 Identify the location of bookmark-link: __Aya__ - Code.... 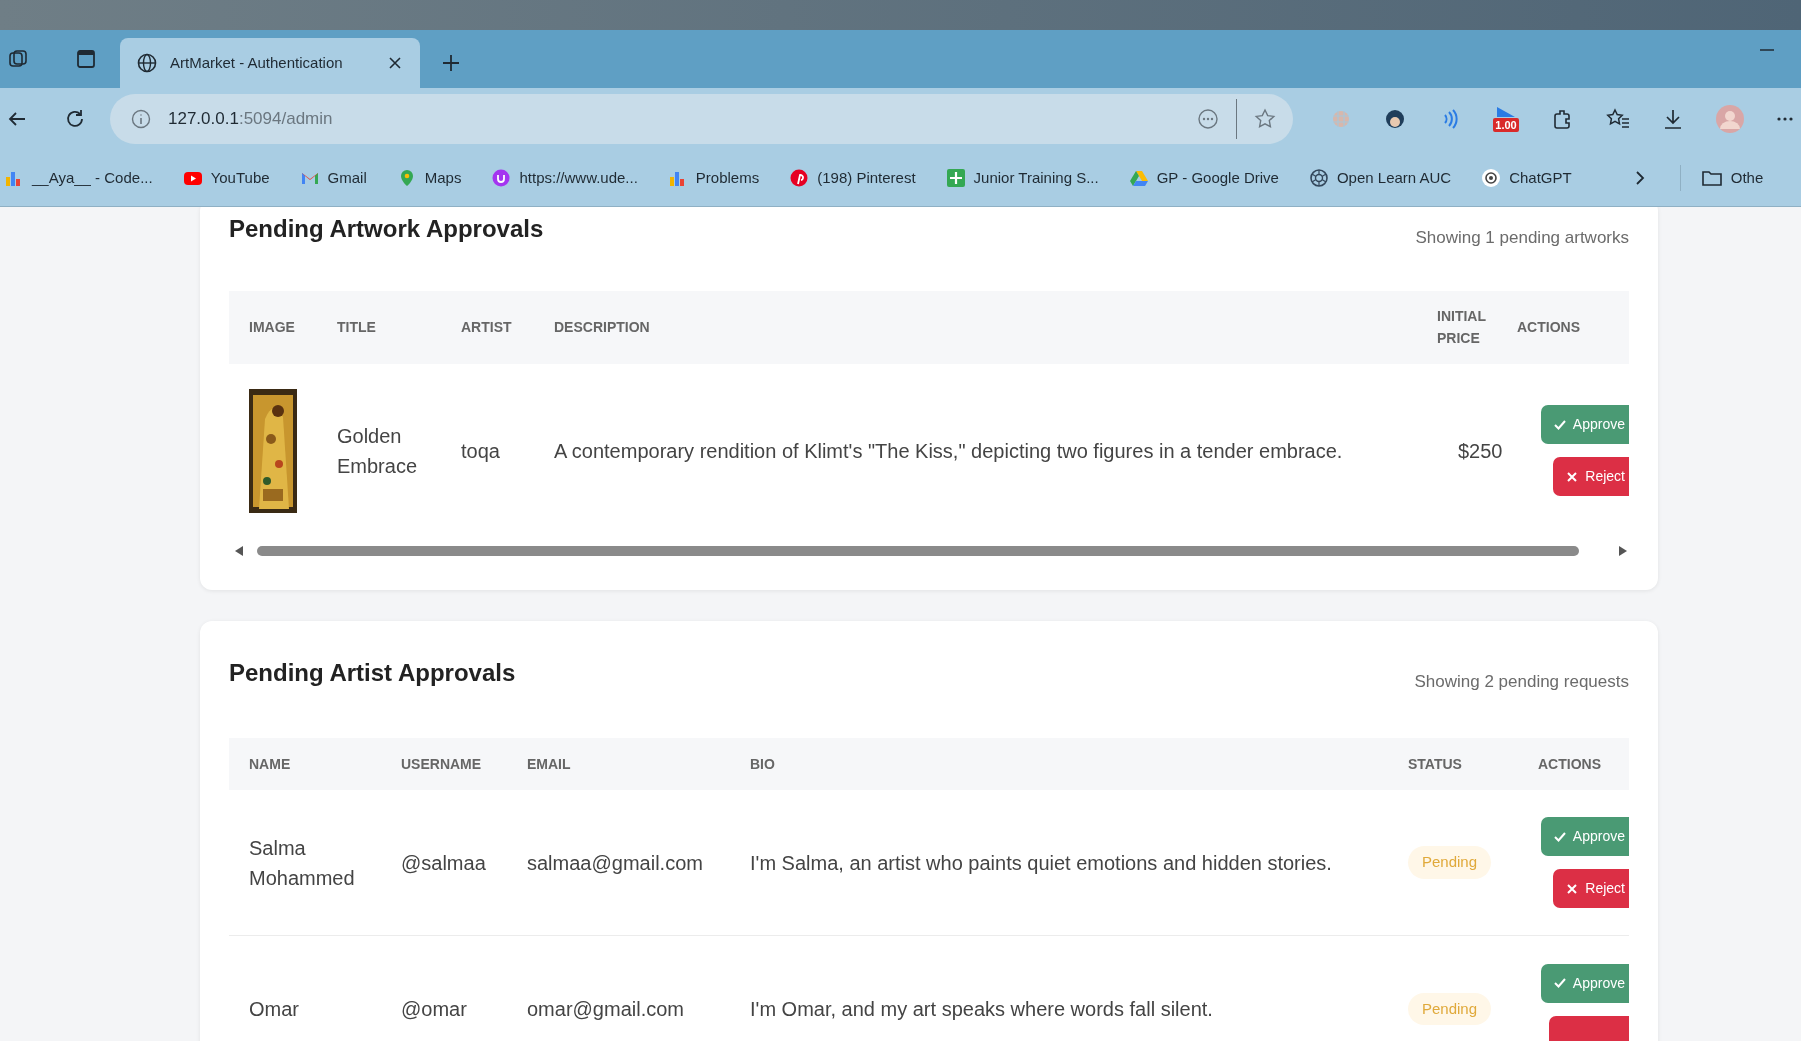
(78, 178).